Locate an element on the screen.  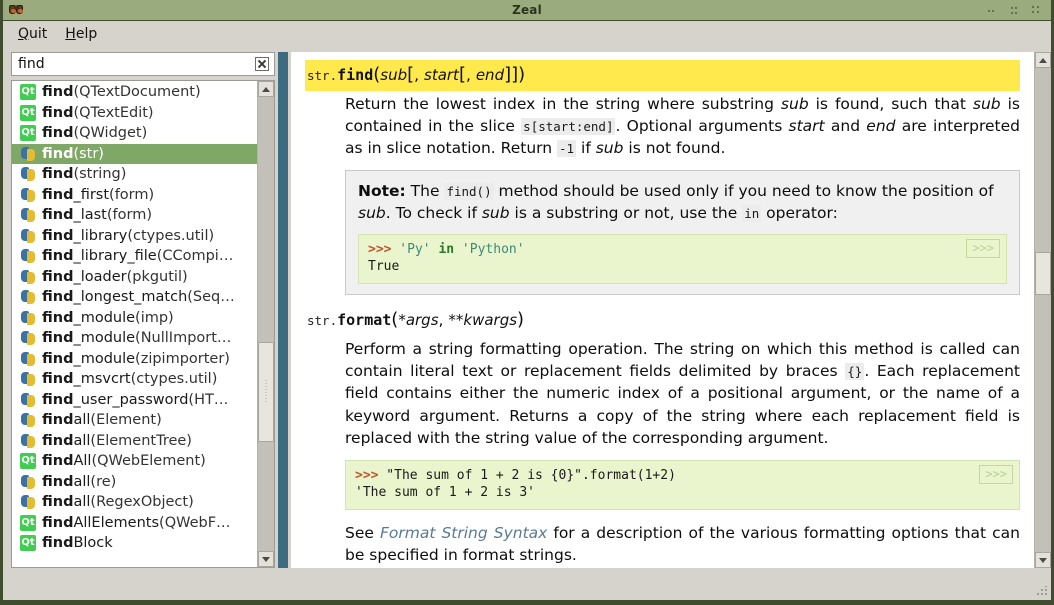
search-box is located at coordinates (143, 64).